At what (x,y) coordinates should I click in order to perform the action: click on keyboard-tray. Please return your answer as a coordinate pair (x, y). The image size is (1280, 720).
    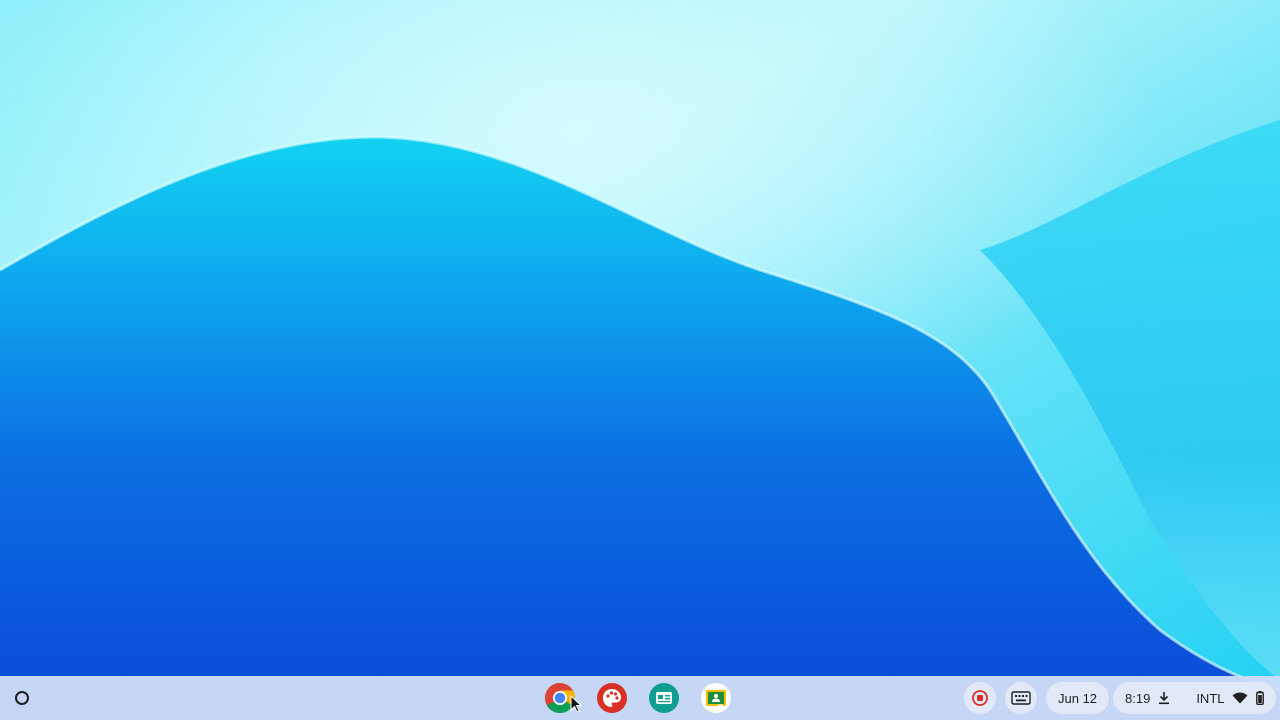
    Looking at the image, I should click on (1021, 698).